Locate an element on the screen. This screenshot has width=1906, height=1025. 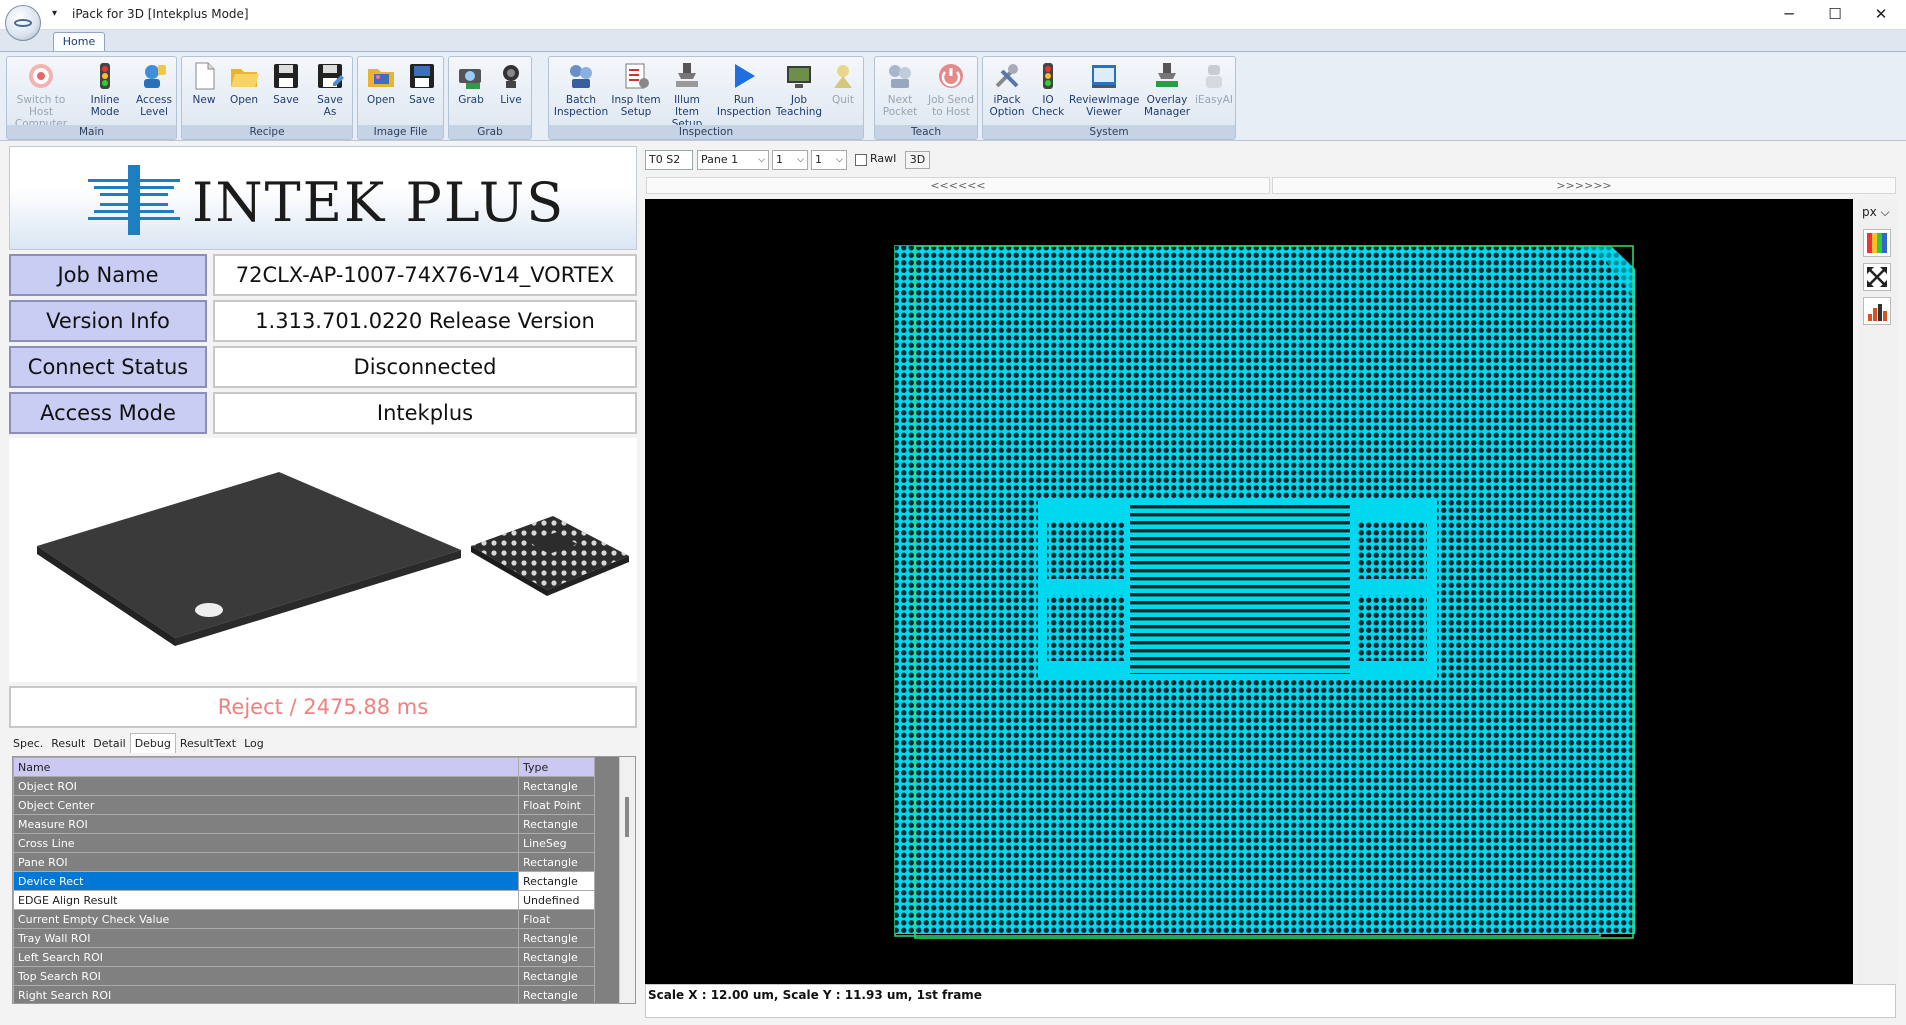
row-type: Float Point is located at coordinates (556, 805).